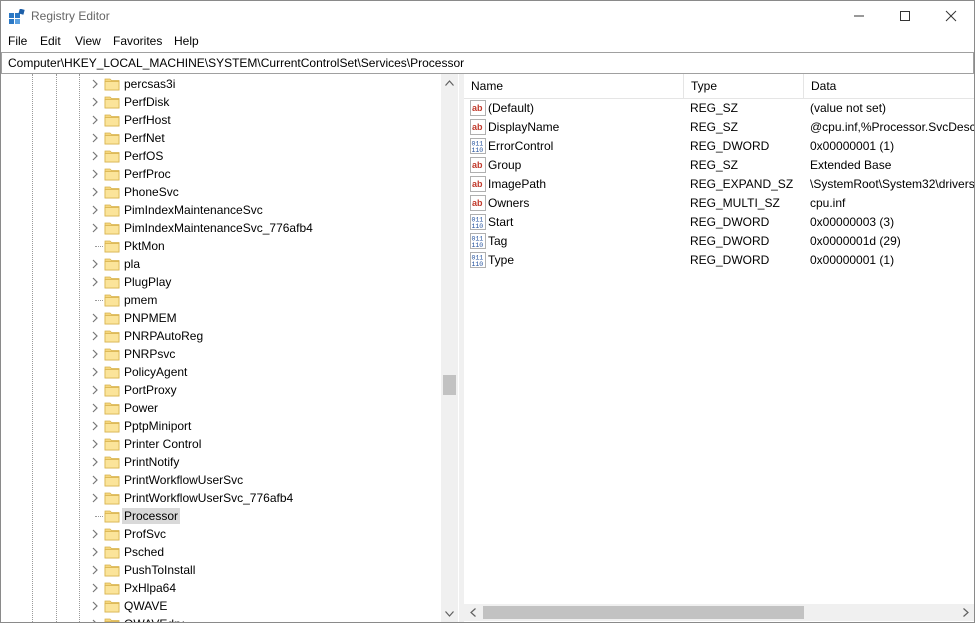  I want to click on scroll-right-button, so click(965, 612).